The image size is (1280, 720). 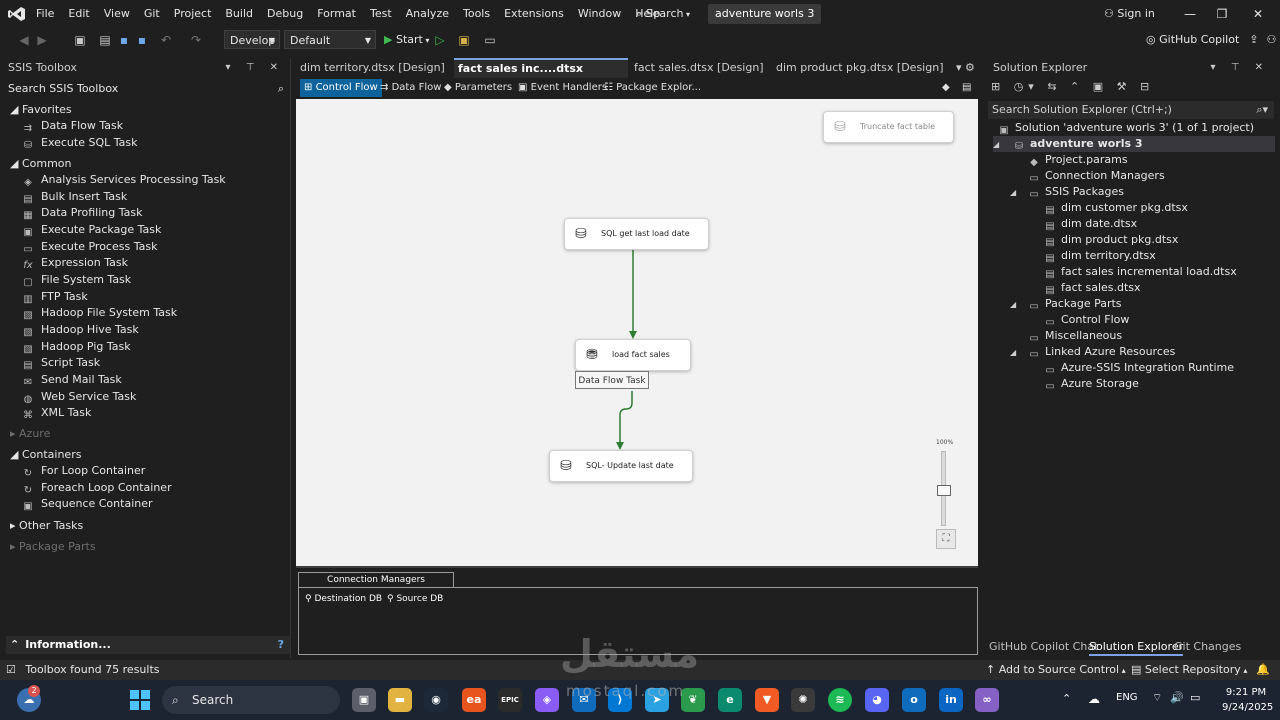 What do you see at coordinates (124, 180) in the screenshot?
I see `toolbox-item: ◈ Analysis Services Processing Task` at bounding box center [124, 180].